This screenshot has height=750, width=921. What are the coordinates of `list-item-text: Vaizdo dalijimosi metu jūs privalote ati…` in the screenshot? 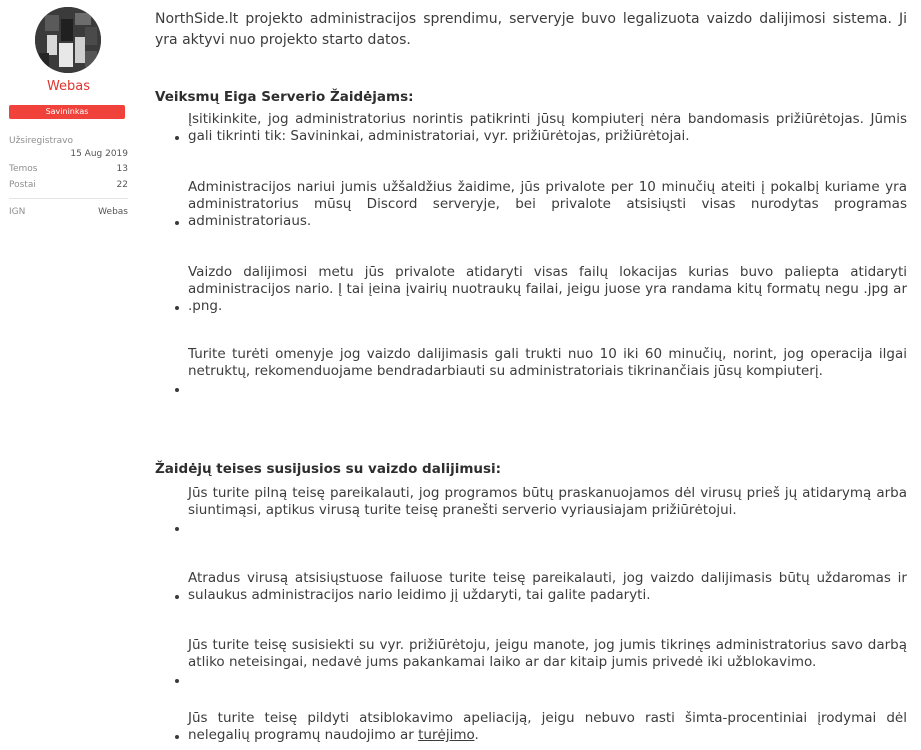 It's located at (547, 289).